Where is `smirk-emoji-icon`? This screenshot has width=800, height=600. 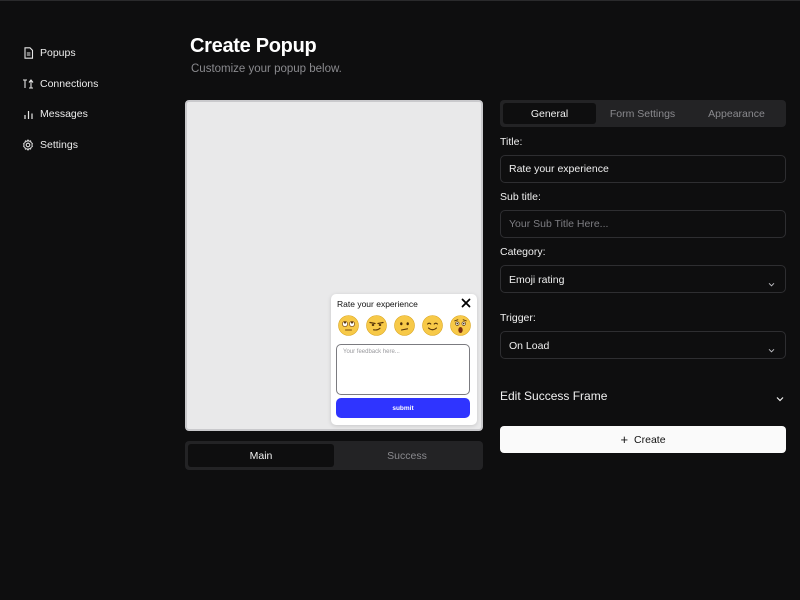 smirk-emoji-icon is located at coordinates (376, 325).